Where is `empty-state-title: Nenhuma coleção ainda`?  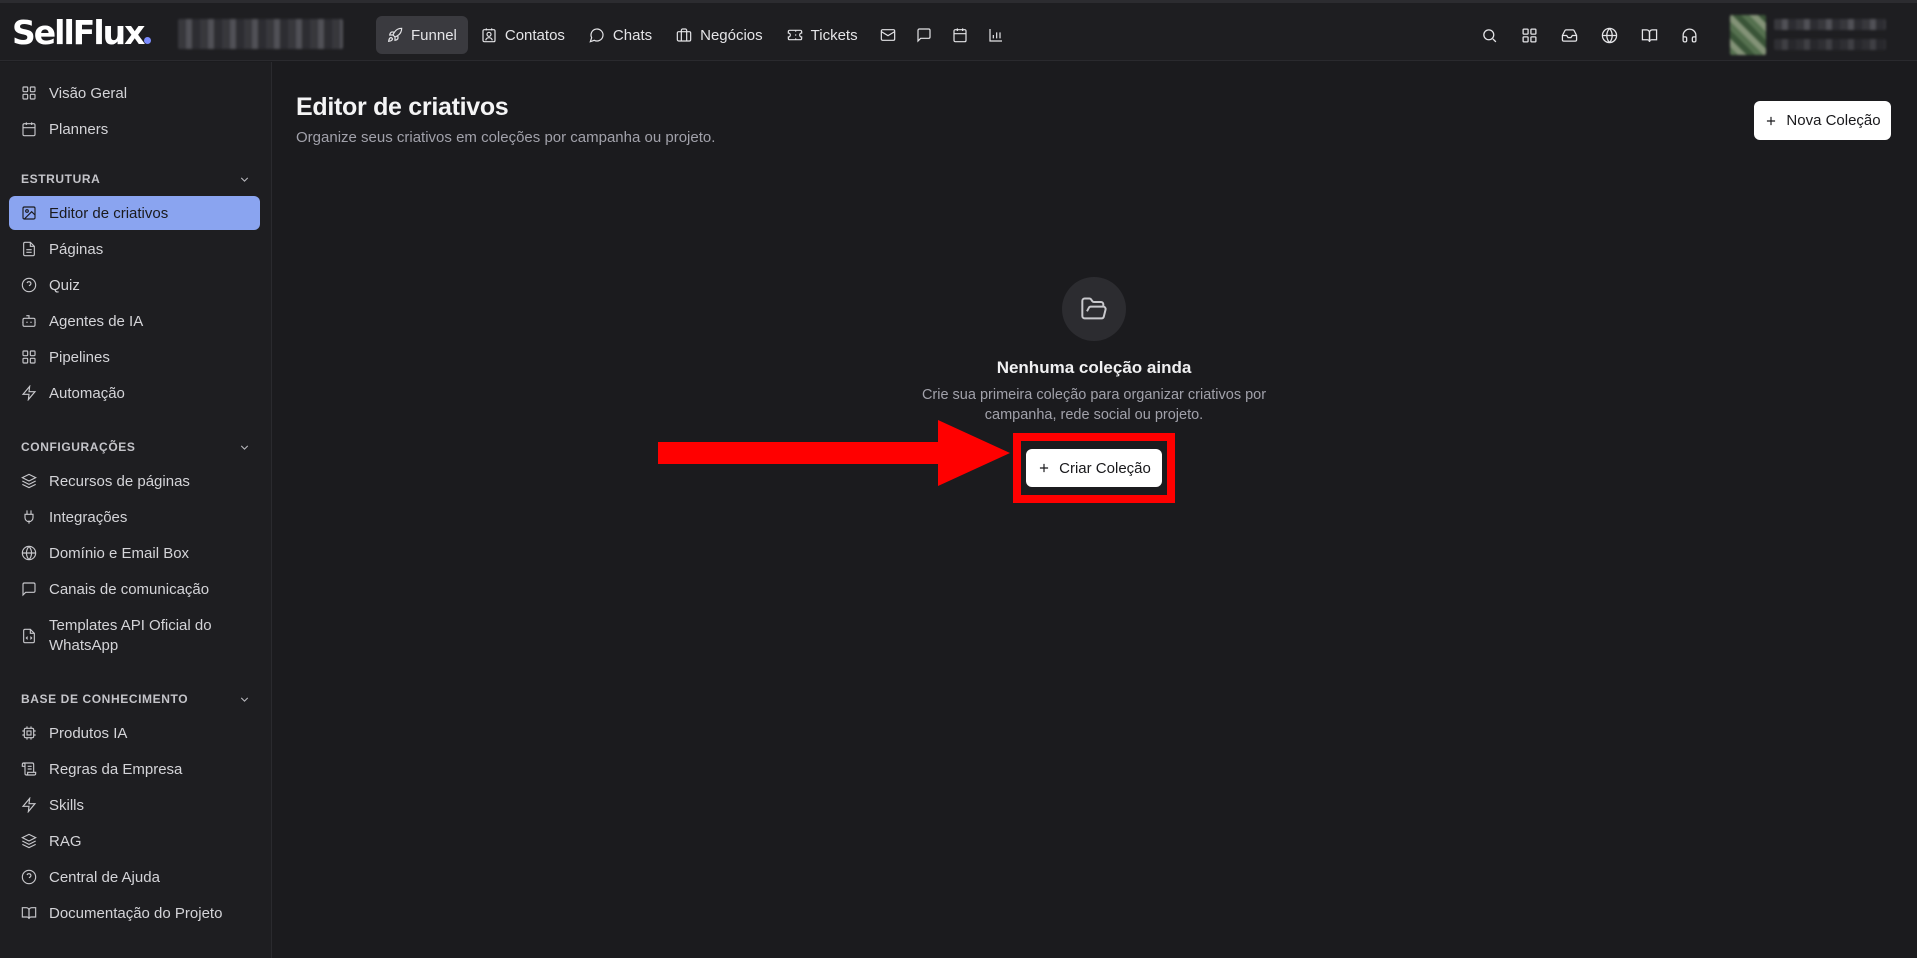
empty-state-title: Nenhuma coleção ainda is located at coordinates (1094, 367).